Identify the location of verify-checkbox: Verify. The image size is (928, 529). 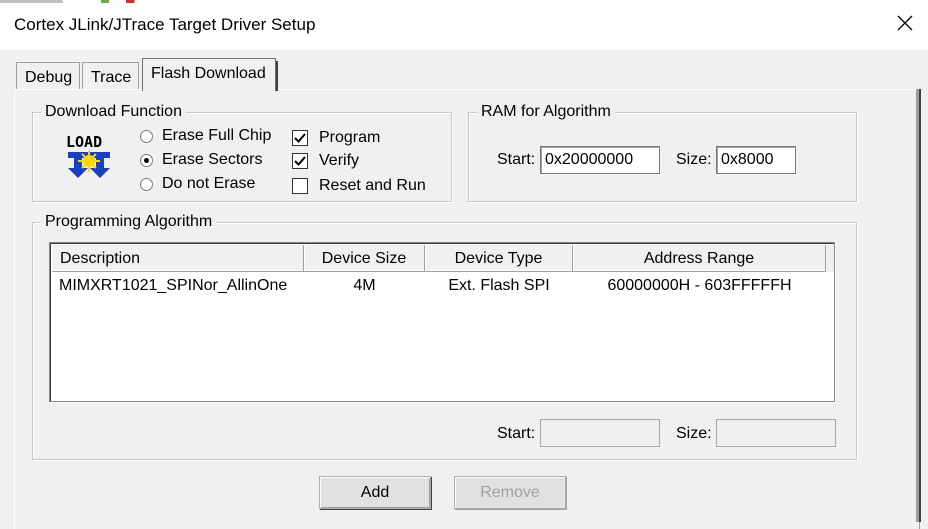
(325, 161).